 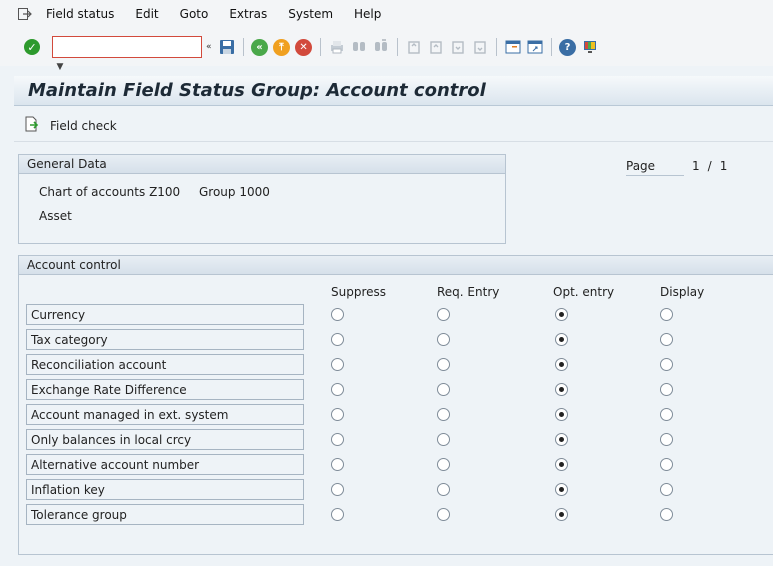 What do you see at coordinates (458, 47) in the screenshot?
I see `next-page-icon` at bounding box center [458, 47].